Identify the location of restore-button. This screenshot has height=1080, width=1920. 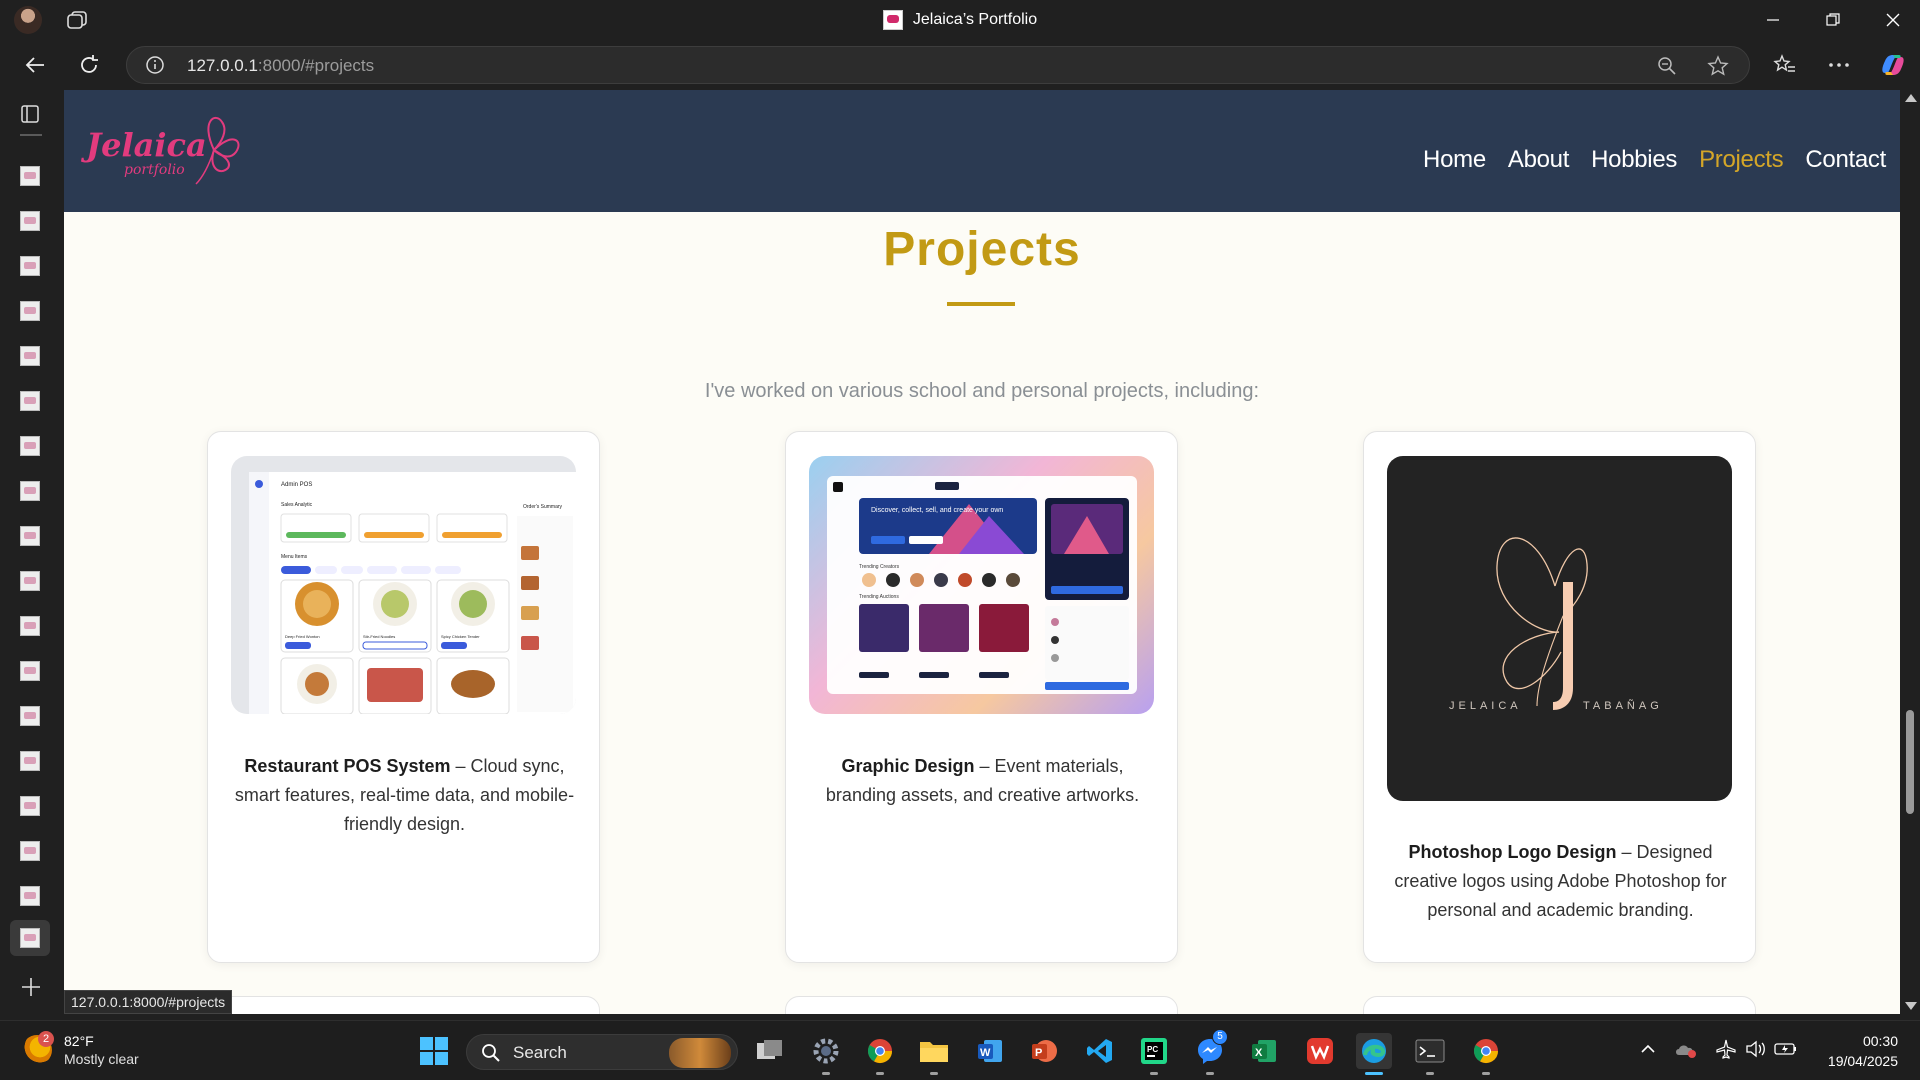
(1833, 20).